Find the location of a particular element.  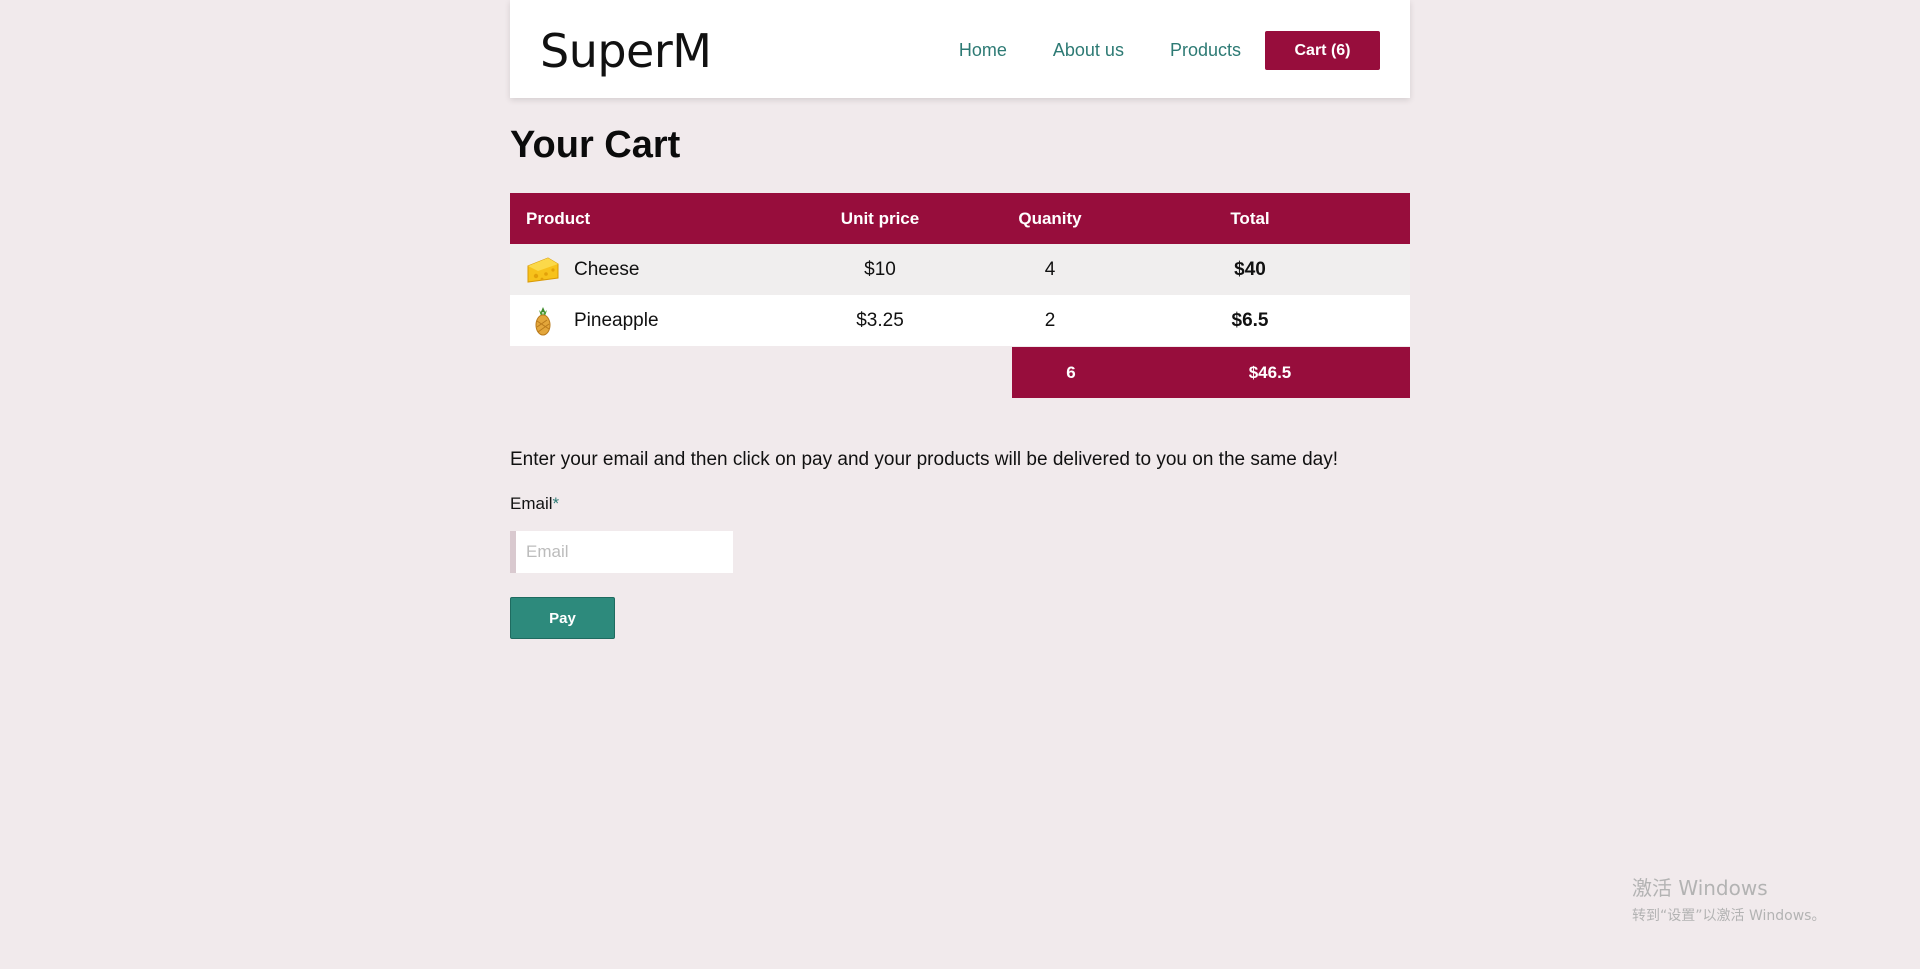

pay-button: Pay is located at coordinates (562, 618).